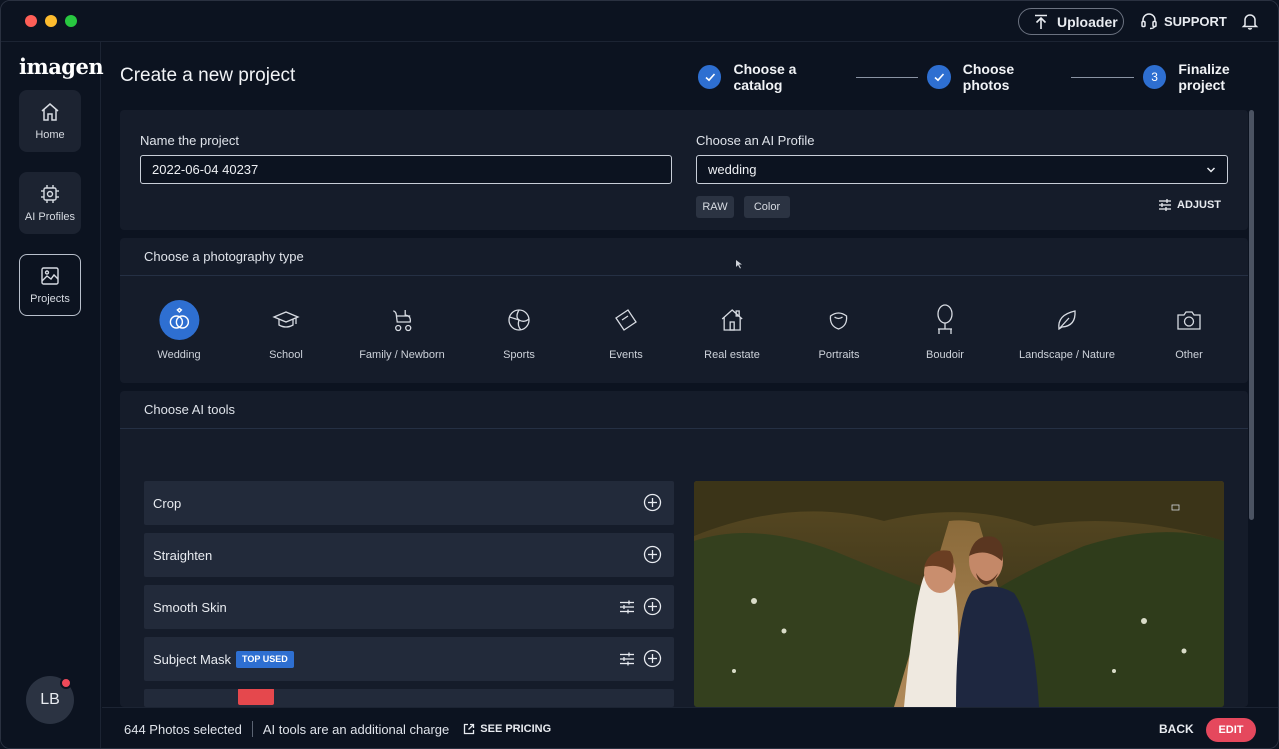  Describe the element at coordinates (732, 355) in the screenshot. I see `type-label: Real estate` at that location.